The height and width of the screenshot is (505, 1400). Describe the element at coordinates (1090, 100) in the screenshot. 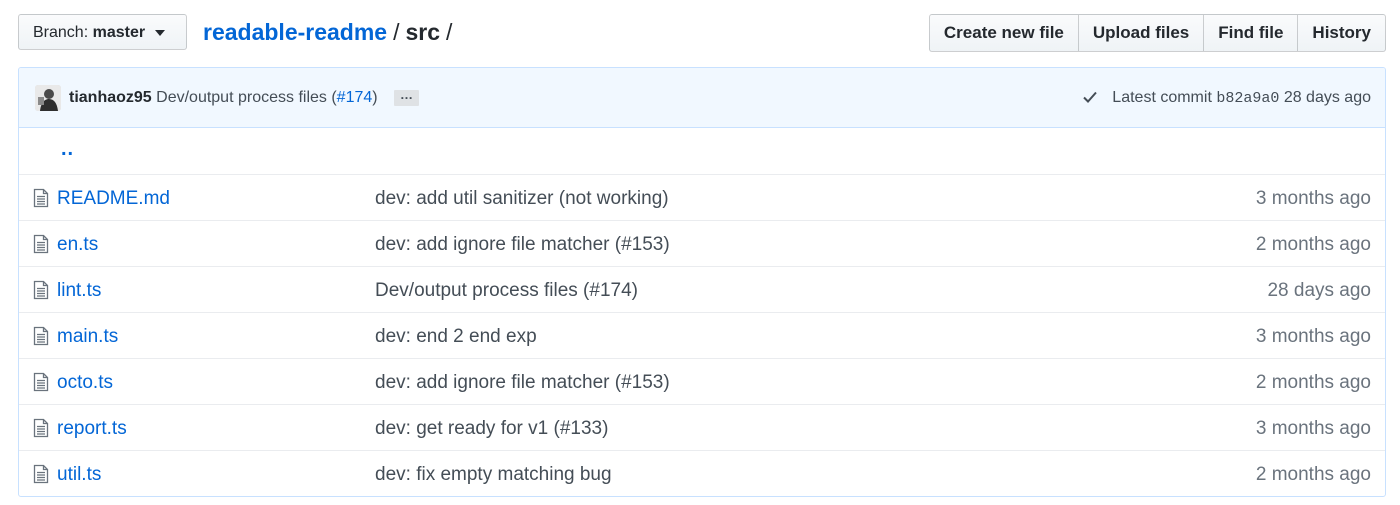

I see `check-icon` at that location.